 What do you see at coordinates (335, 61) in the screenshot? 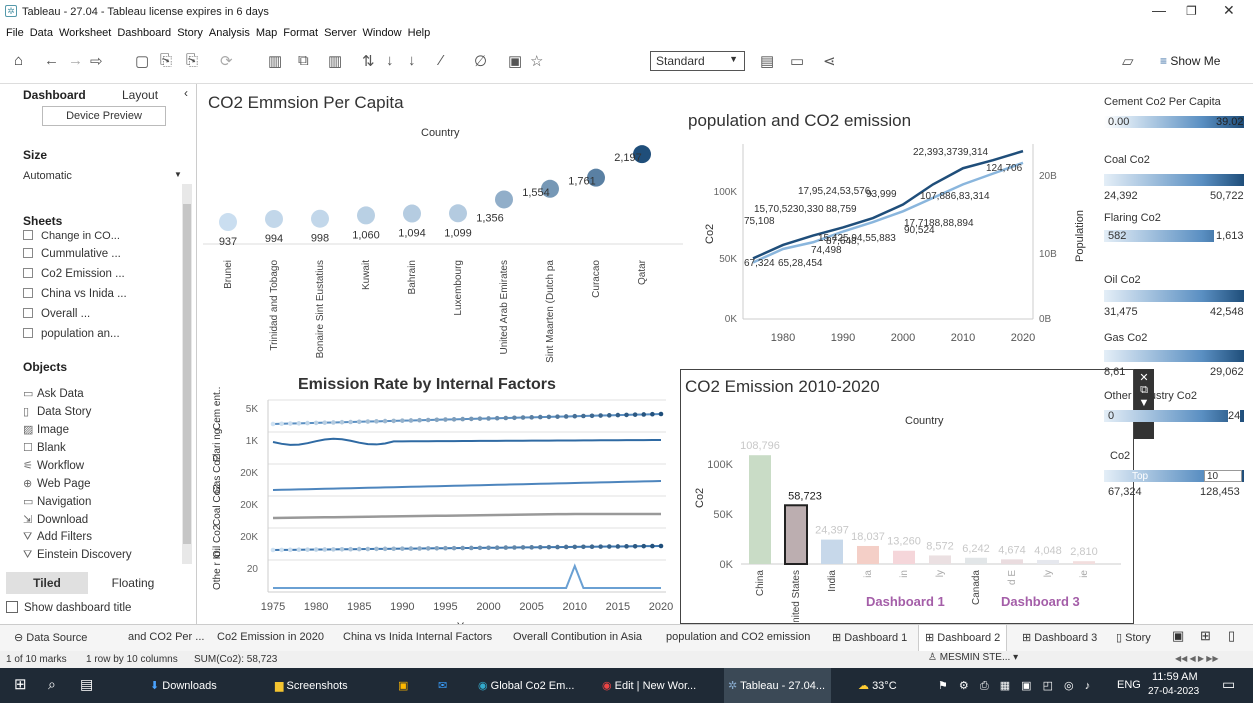
I see `clear-sheet-icon: ▥` at bounding box center [335, 61].